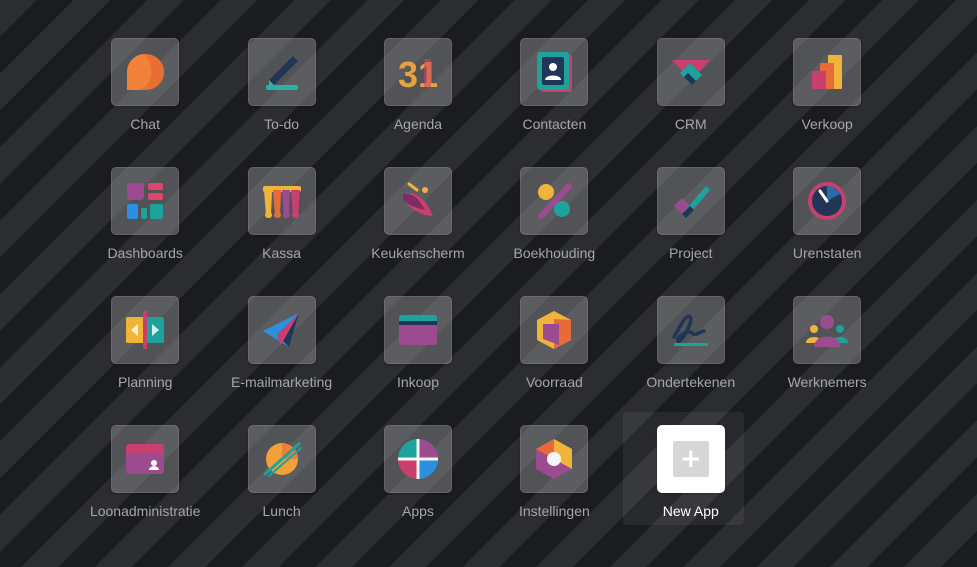 Image resolution: width=977 pixels, height=567 pixels. I want to click on payroll-icon, so click(145, 459).